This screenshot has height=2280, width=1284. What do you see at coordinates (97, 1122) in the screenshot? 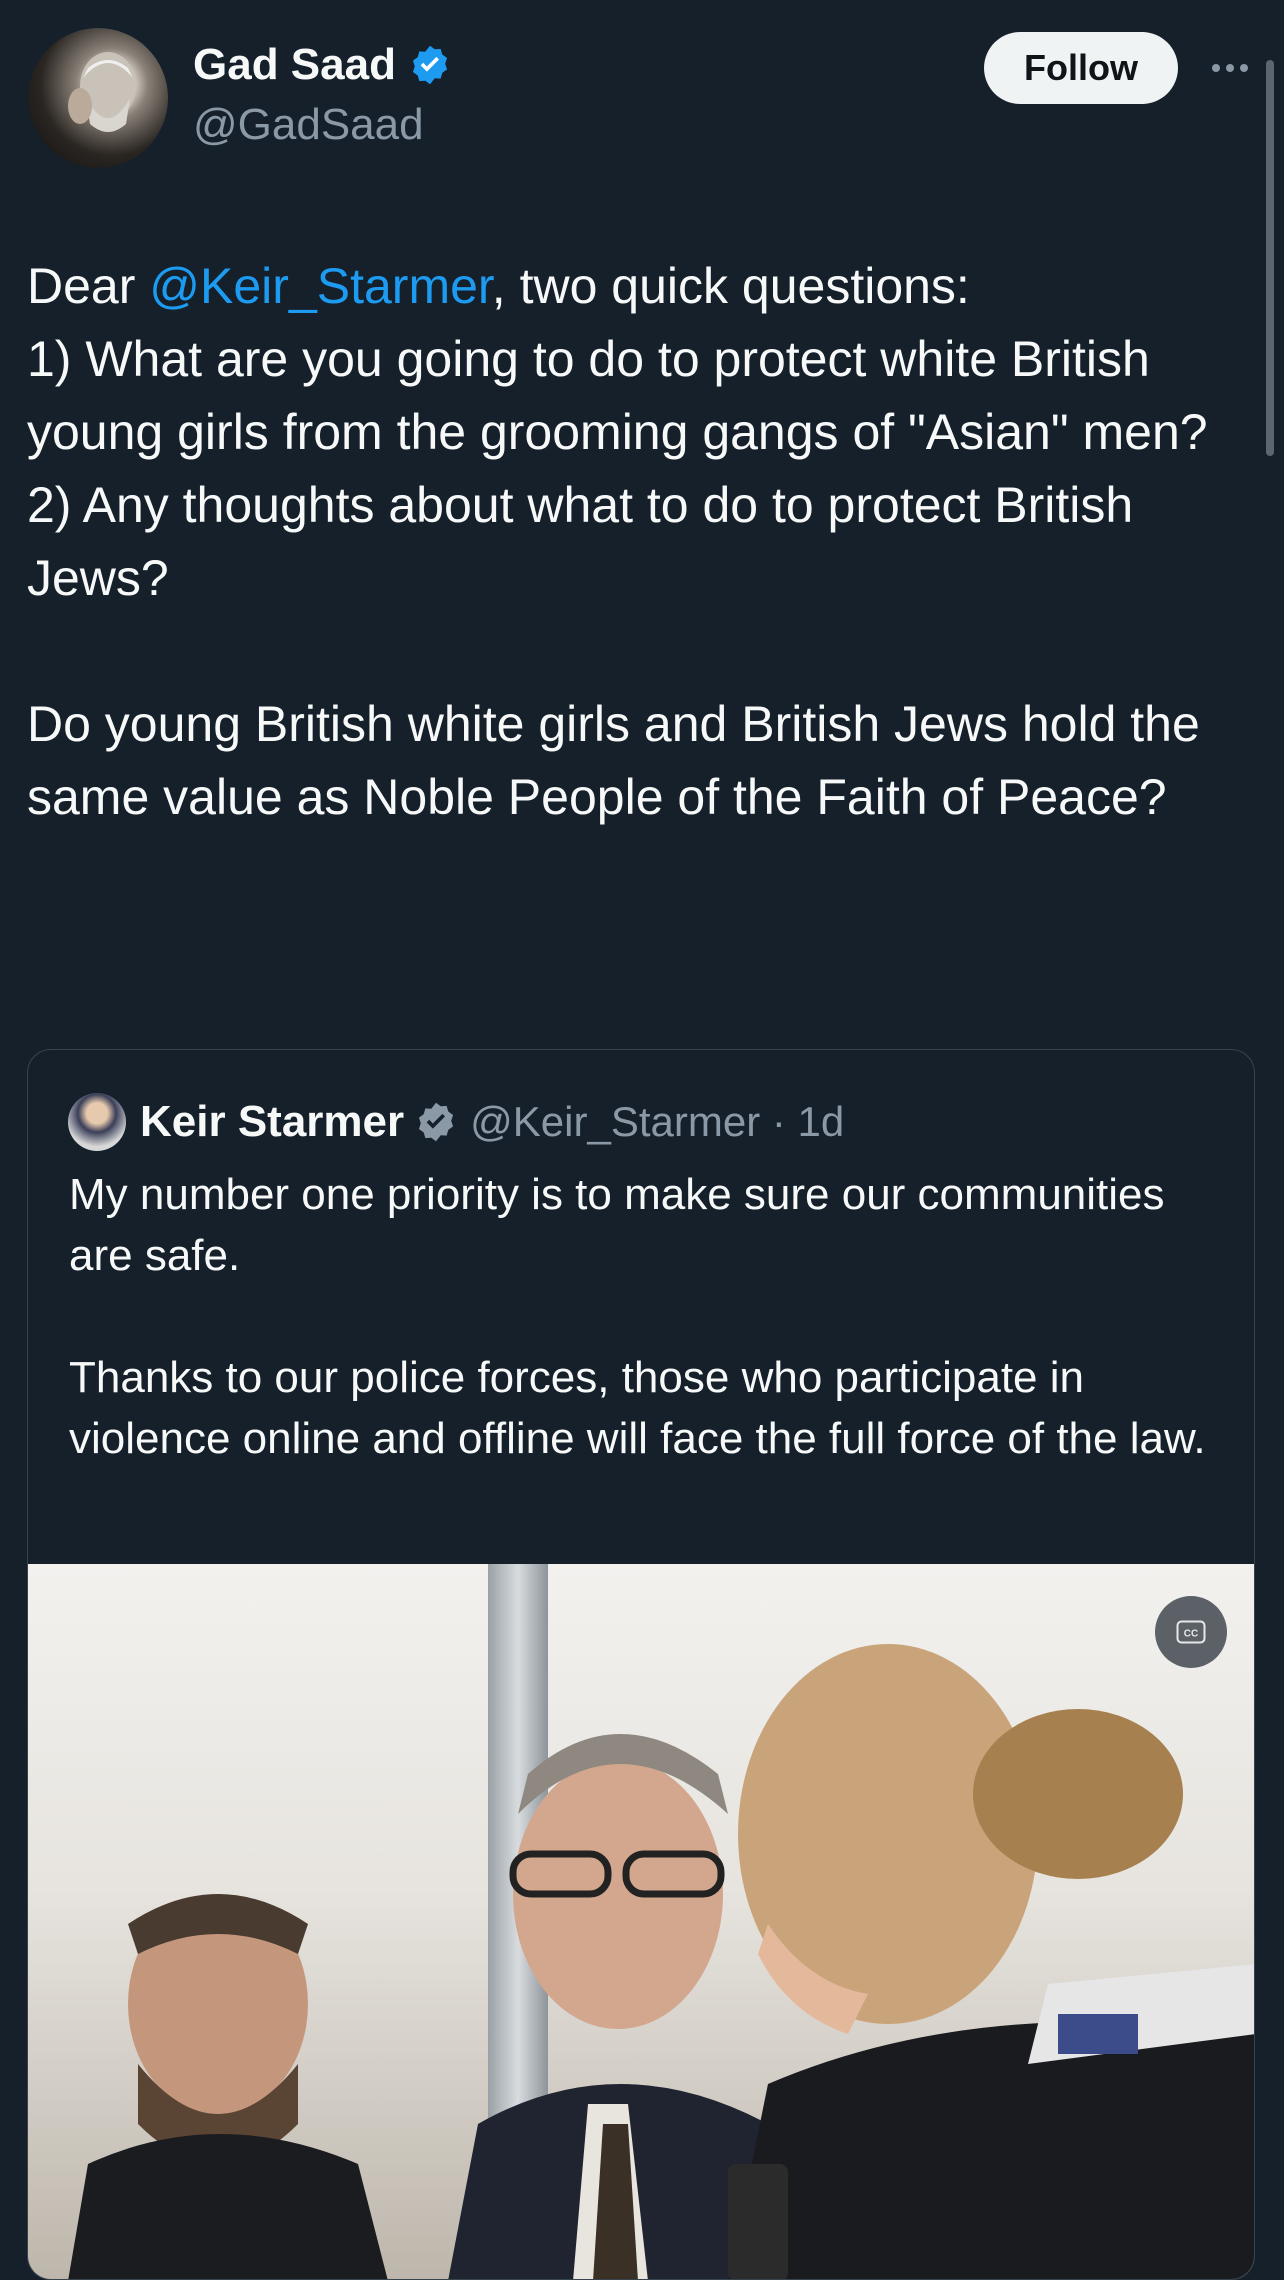
I see `quoted-author-avatar` at bounding box center [97, 1122].